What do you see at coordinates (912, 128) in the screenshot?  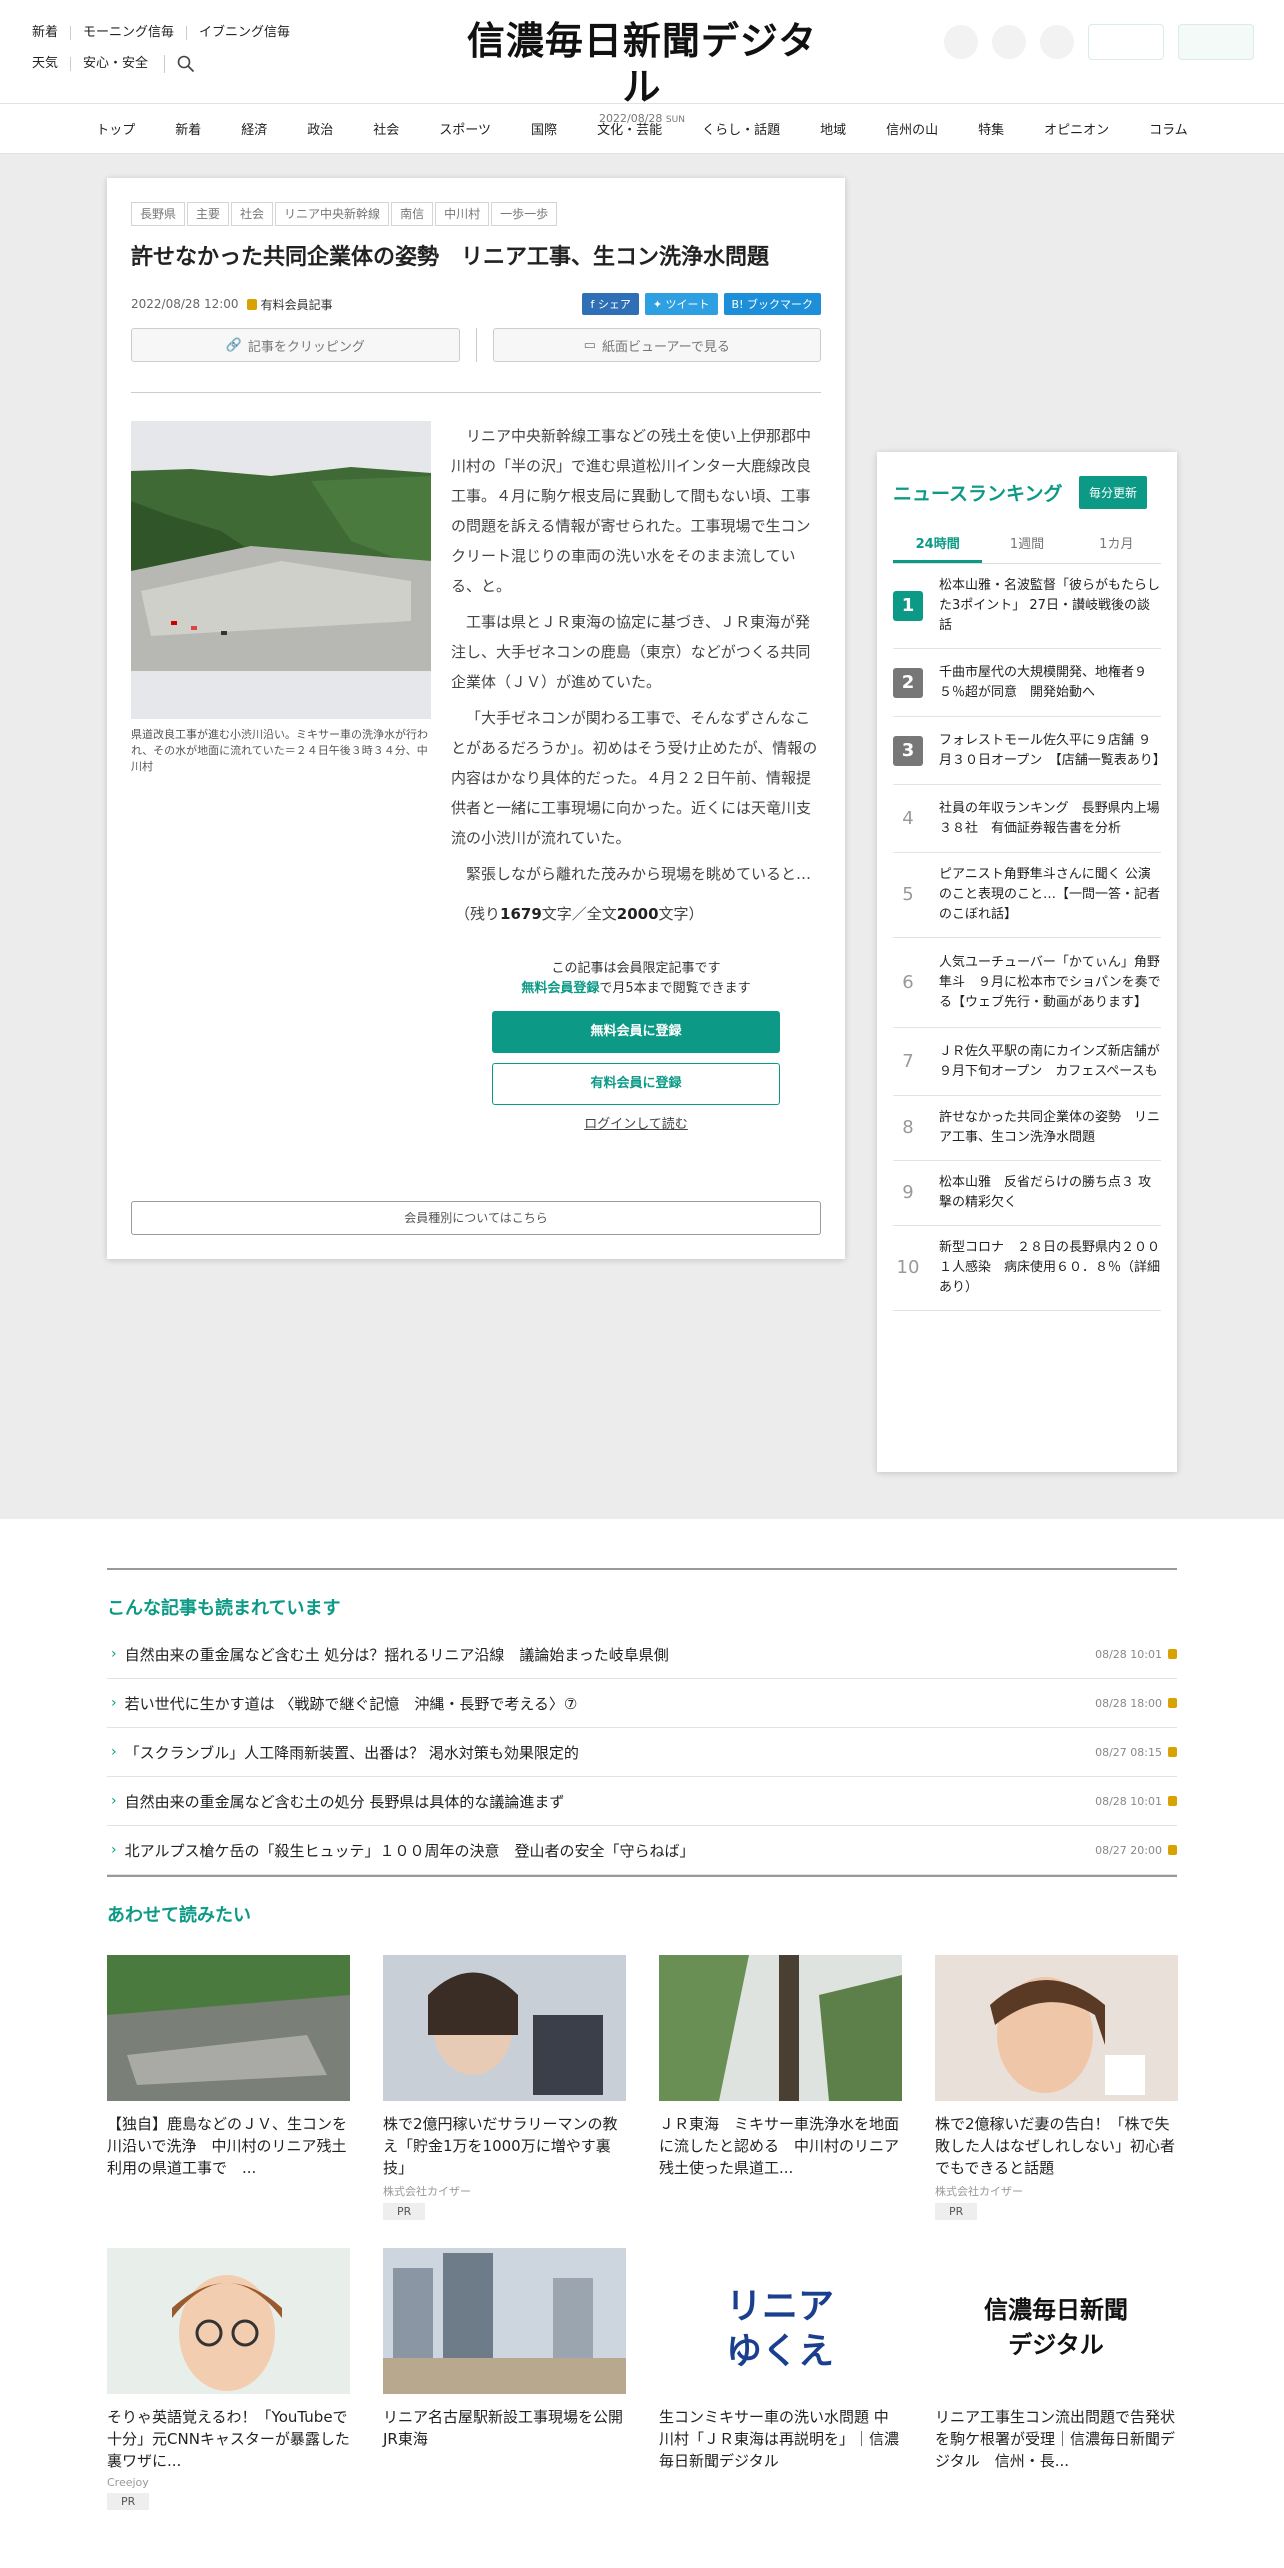 I see `nav-mountain: 信州の山` at bounding box center [912, 128].